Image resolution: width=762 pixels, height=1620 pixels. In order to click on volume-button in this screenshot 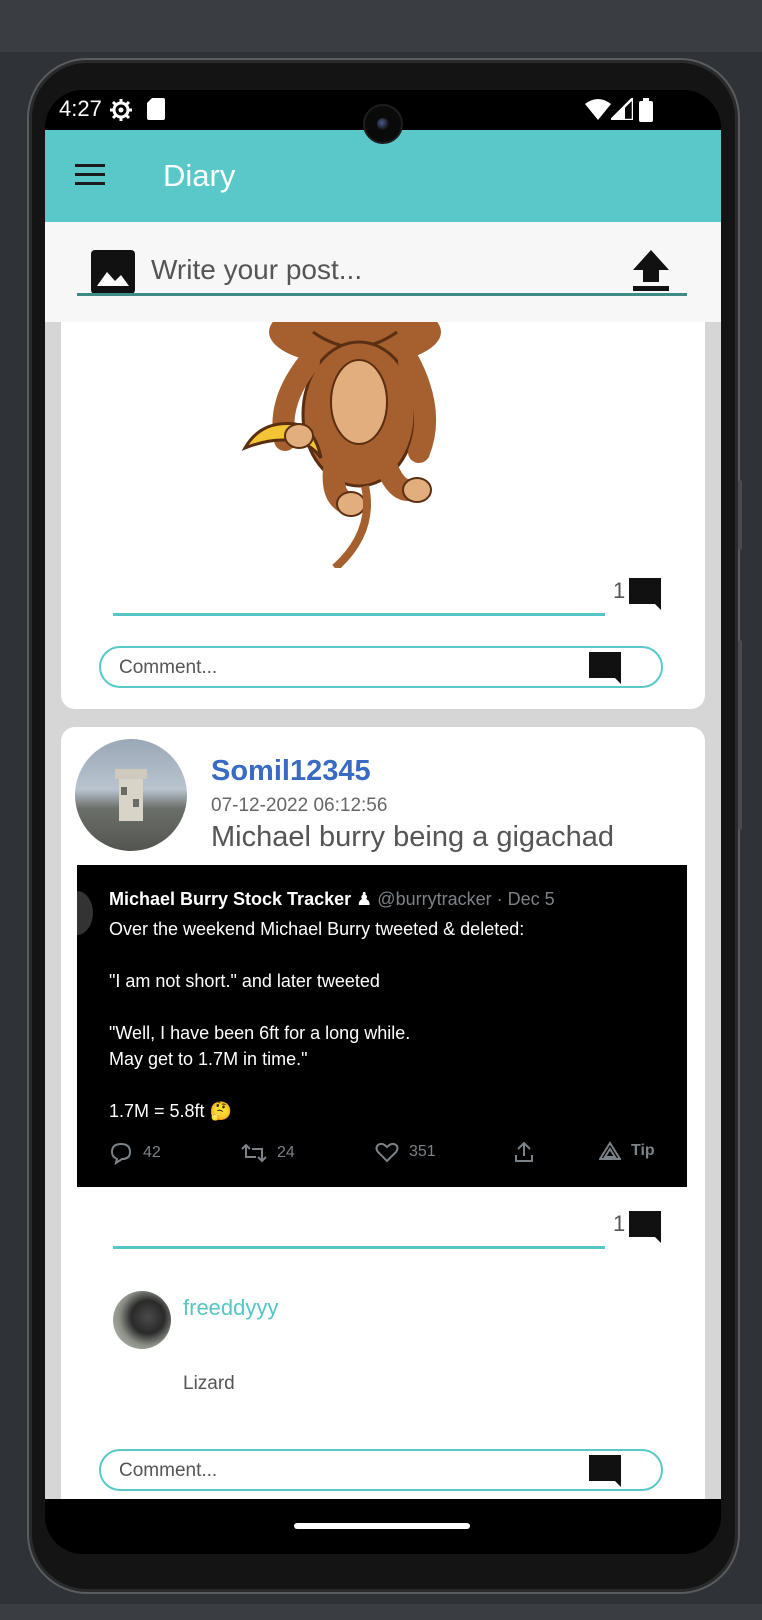, I will do `click(740, 735)`.